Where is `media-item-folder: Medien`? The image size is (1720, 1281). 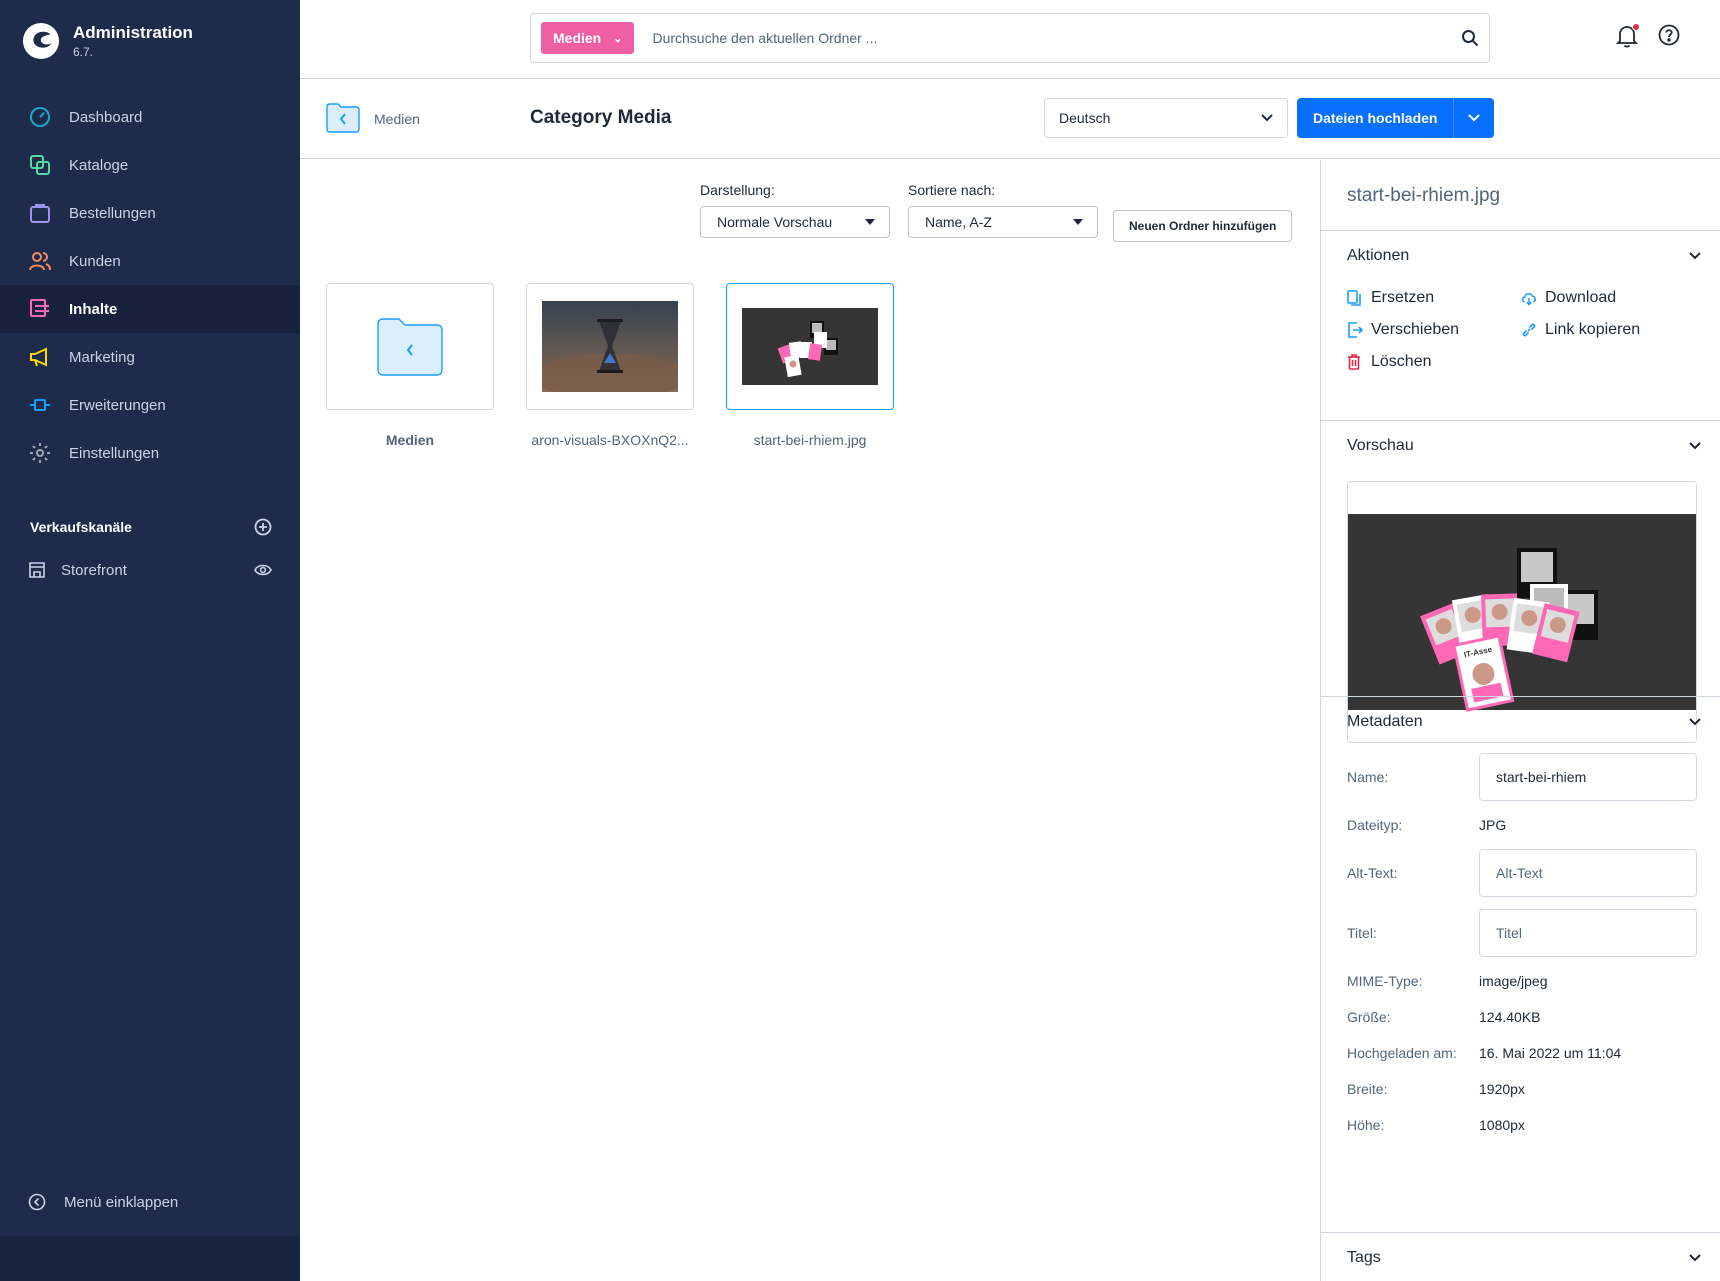 media-item-folder: Medien is located at coordinates (410, 365).